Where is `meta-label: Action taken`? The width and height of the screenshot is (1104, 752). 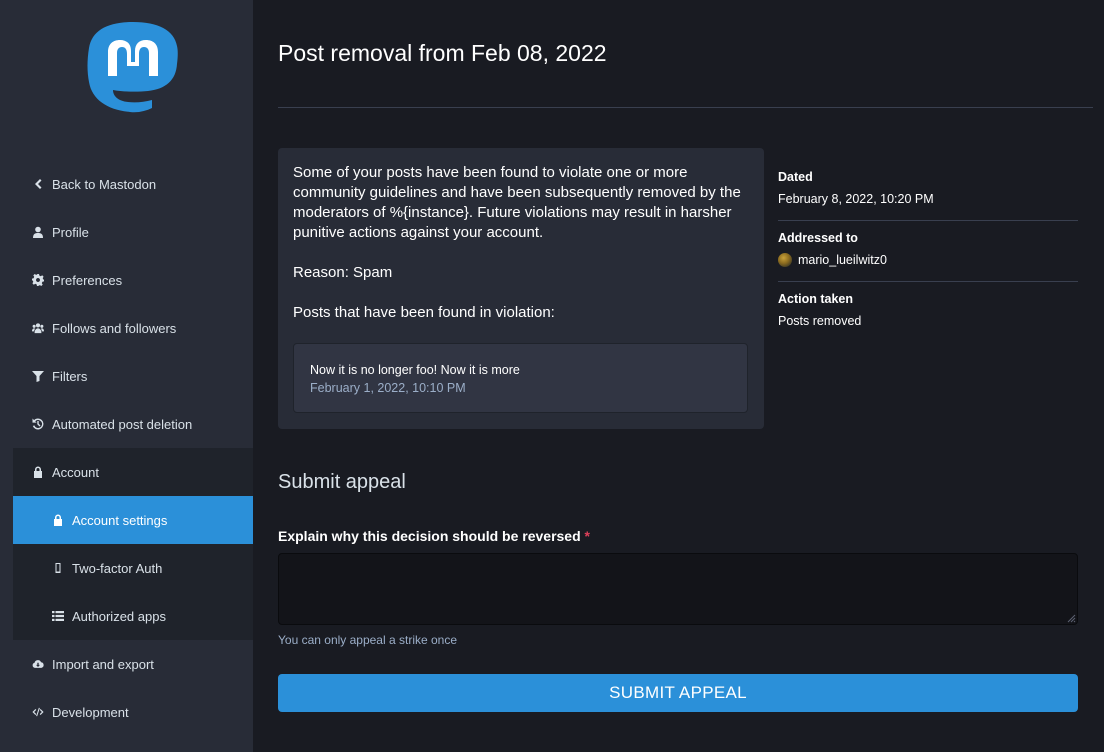 meta-label: Action taken is located at coordinates (816, 299).